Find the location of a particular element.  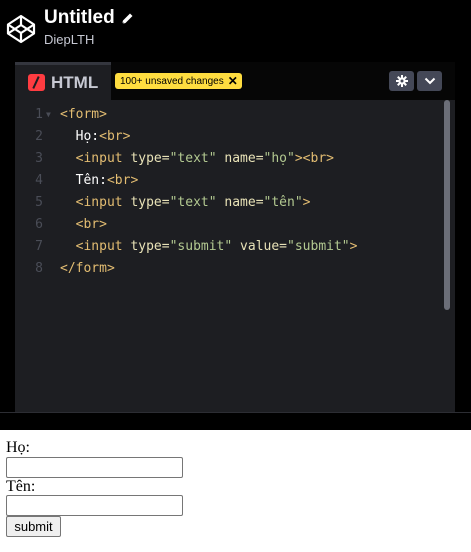

tab-html-label: HTML is located at coordinates (75, 82).